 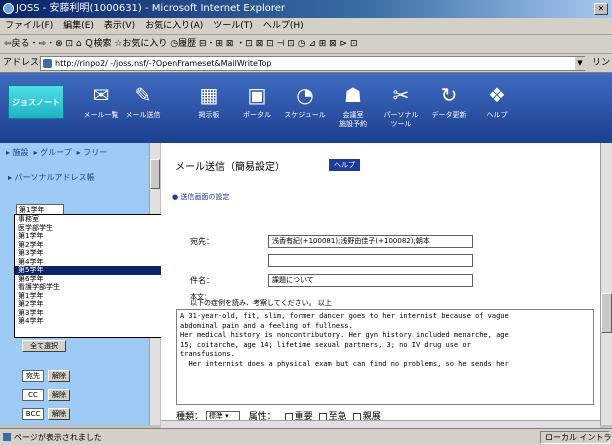 I want to click on address-dropdown-icon: ▼, so click(x=580, y=63).